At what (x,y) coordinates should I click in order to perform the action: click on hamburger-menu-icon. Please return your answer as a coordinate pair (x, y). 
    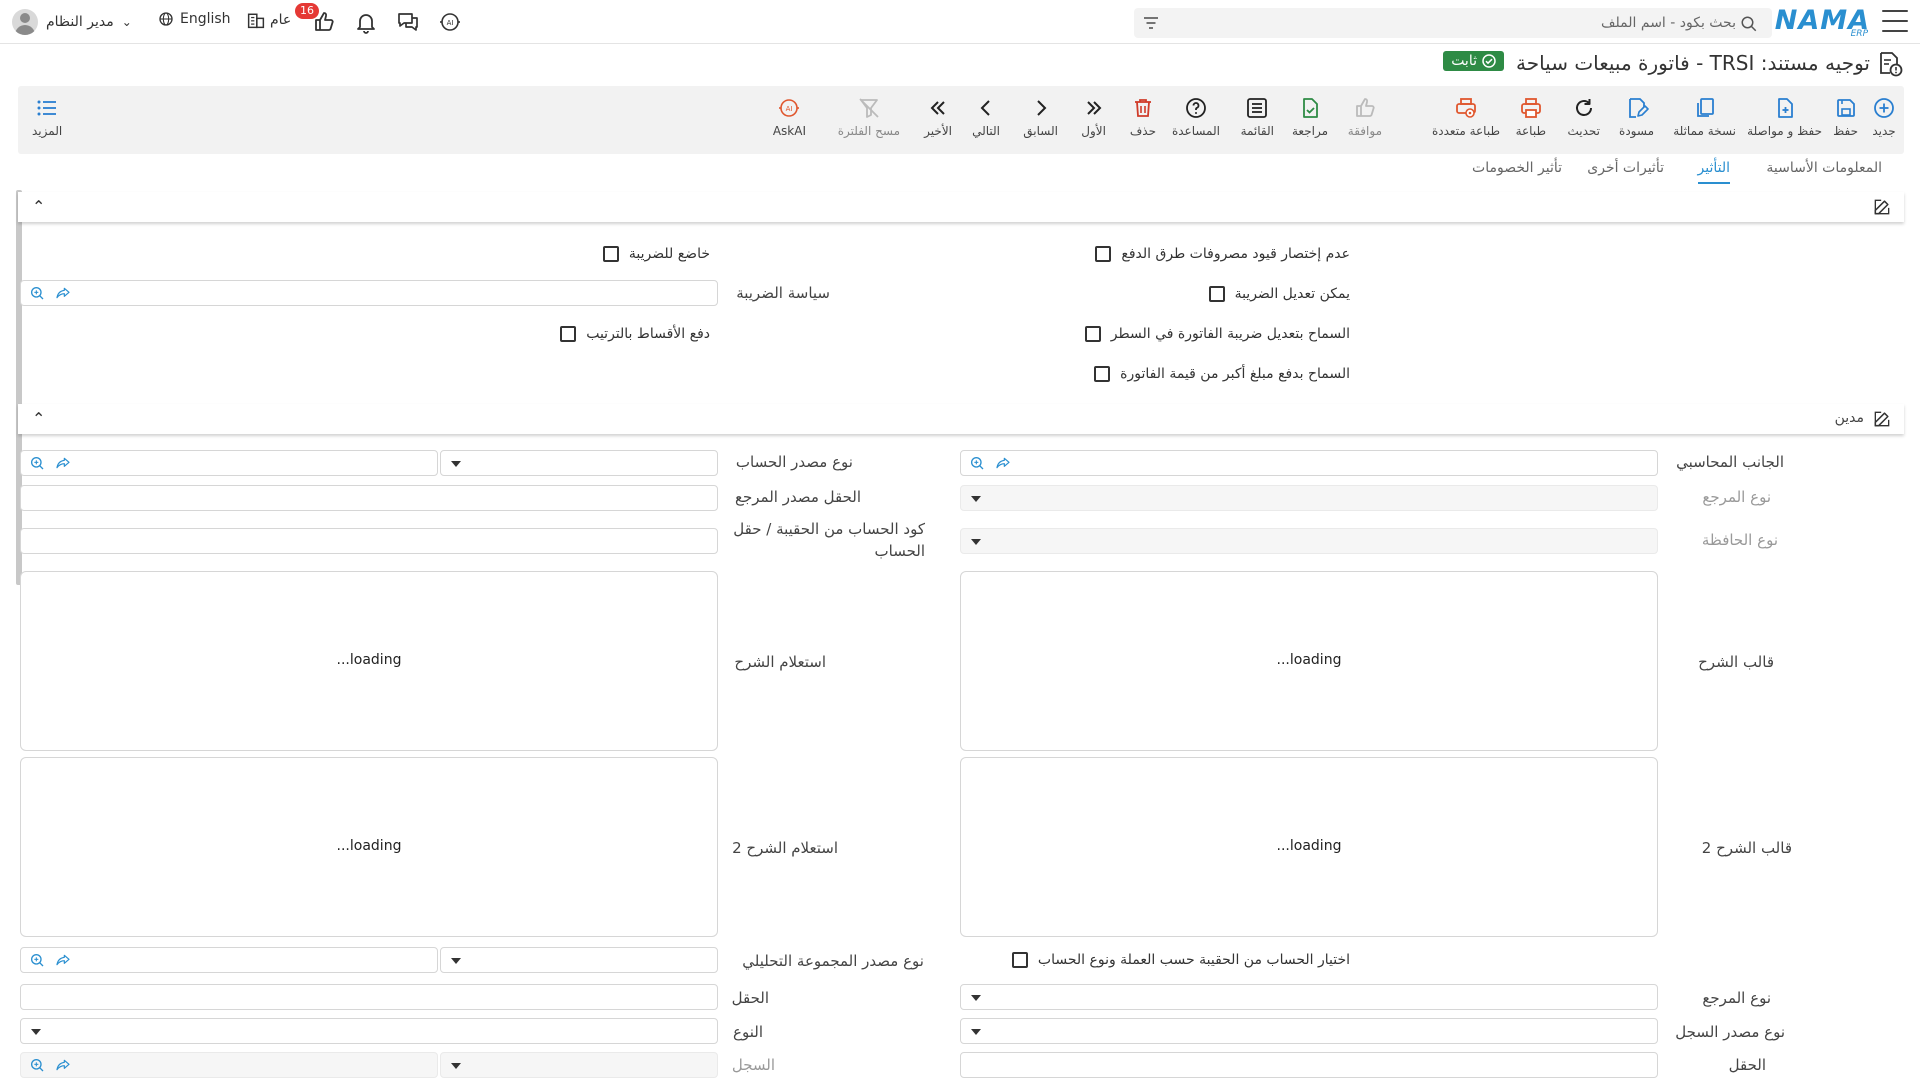
    Looking at the image, I should click on (1895, 21).